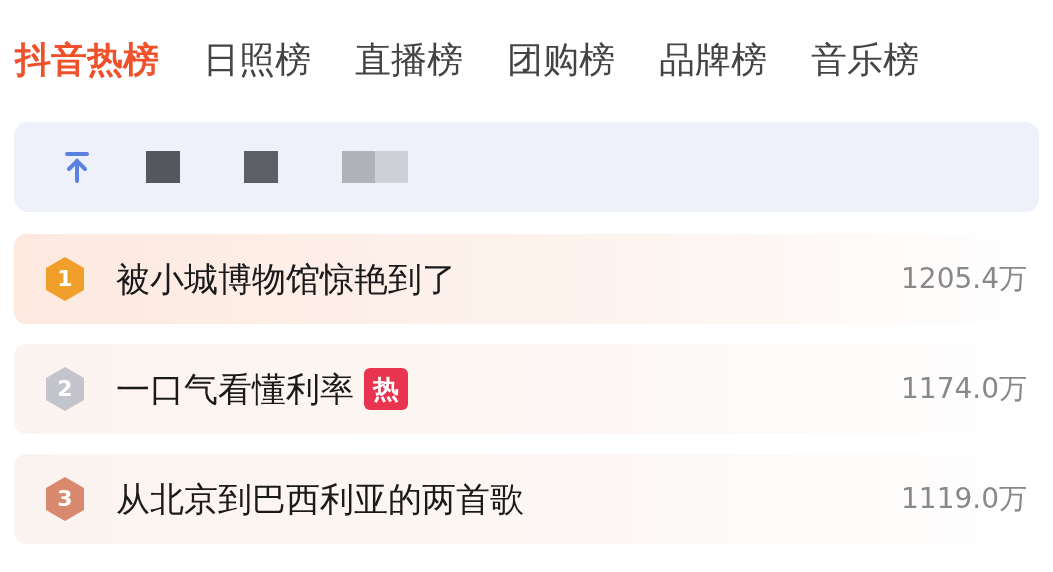 Image resolution: width=1053 pixels, height=572 pixels. What do you see at coordinates (964, 389) in the screenshot?
I see `heat-count: 1174.0万` at bounding box center [964, 389].